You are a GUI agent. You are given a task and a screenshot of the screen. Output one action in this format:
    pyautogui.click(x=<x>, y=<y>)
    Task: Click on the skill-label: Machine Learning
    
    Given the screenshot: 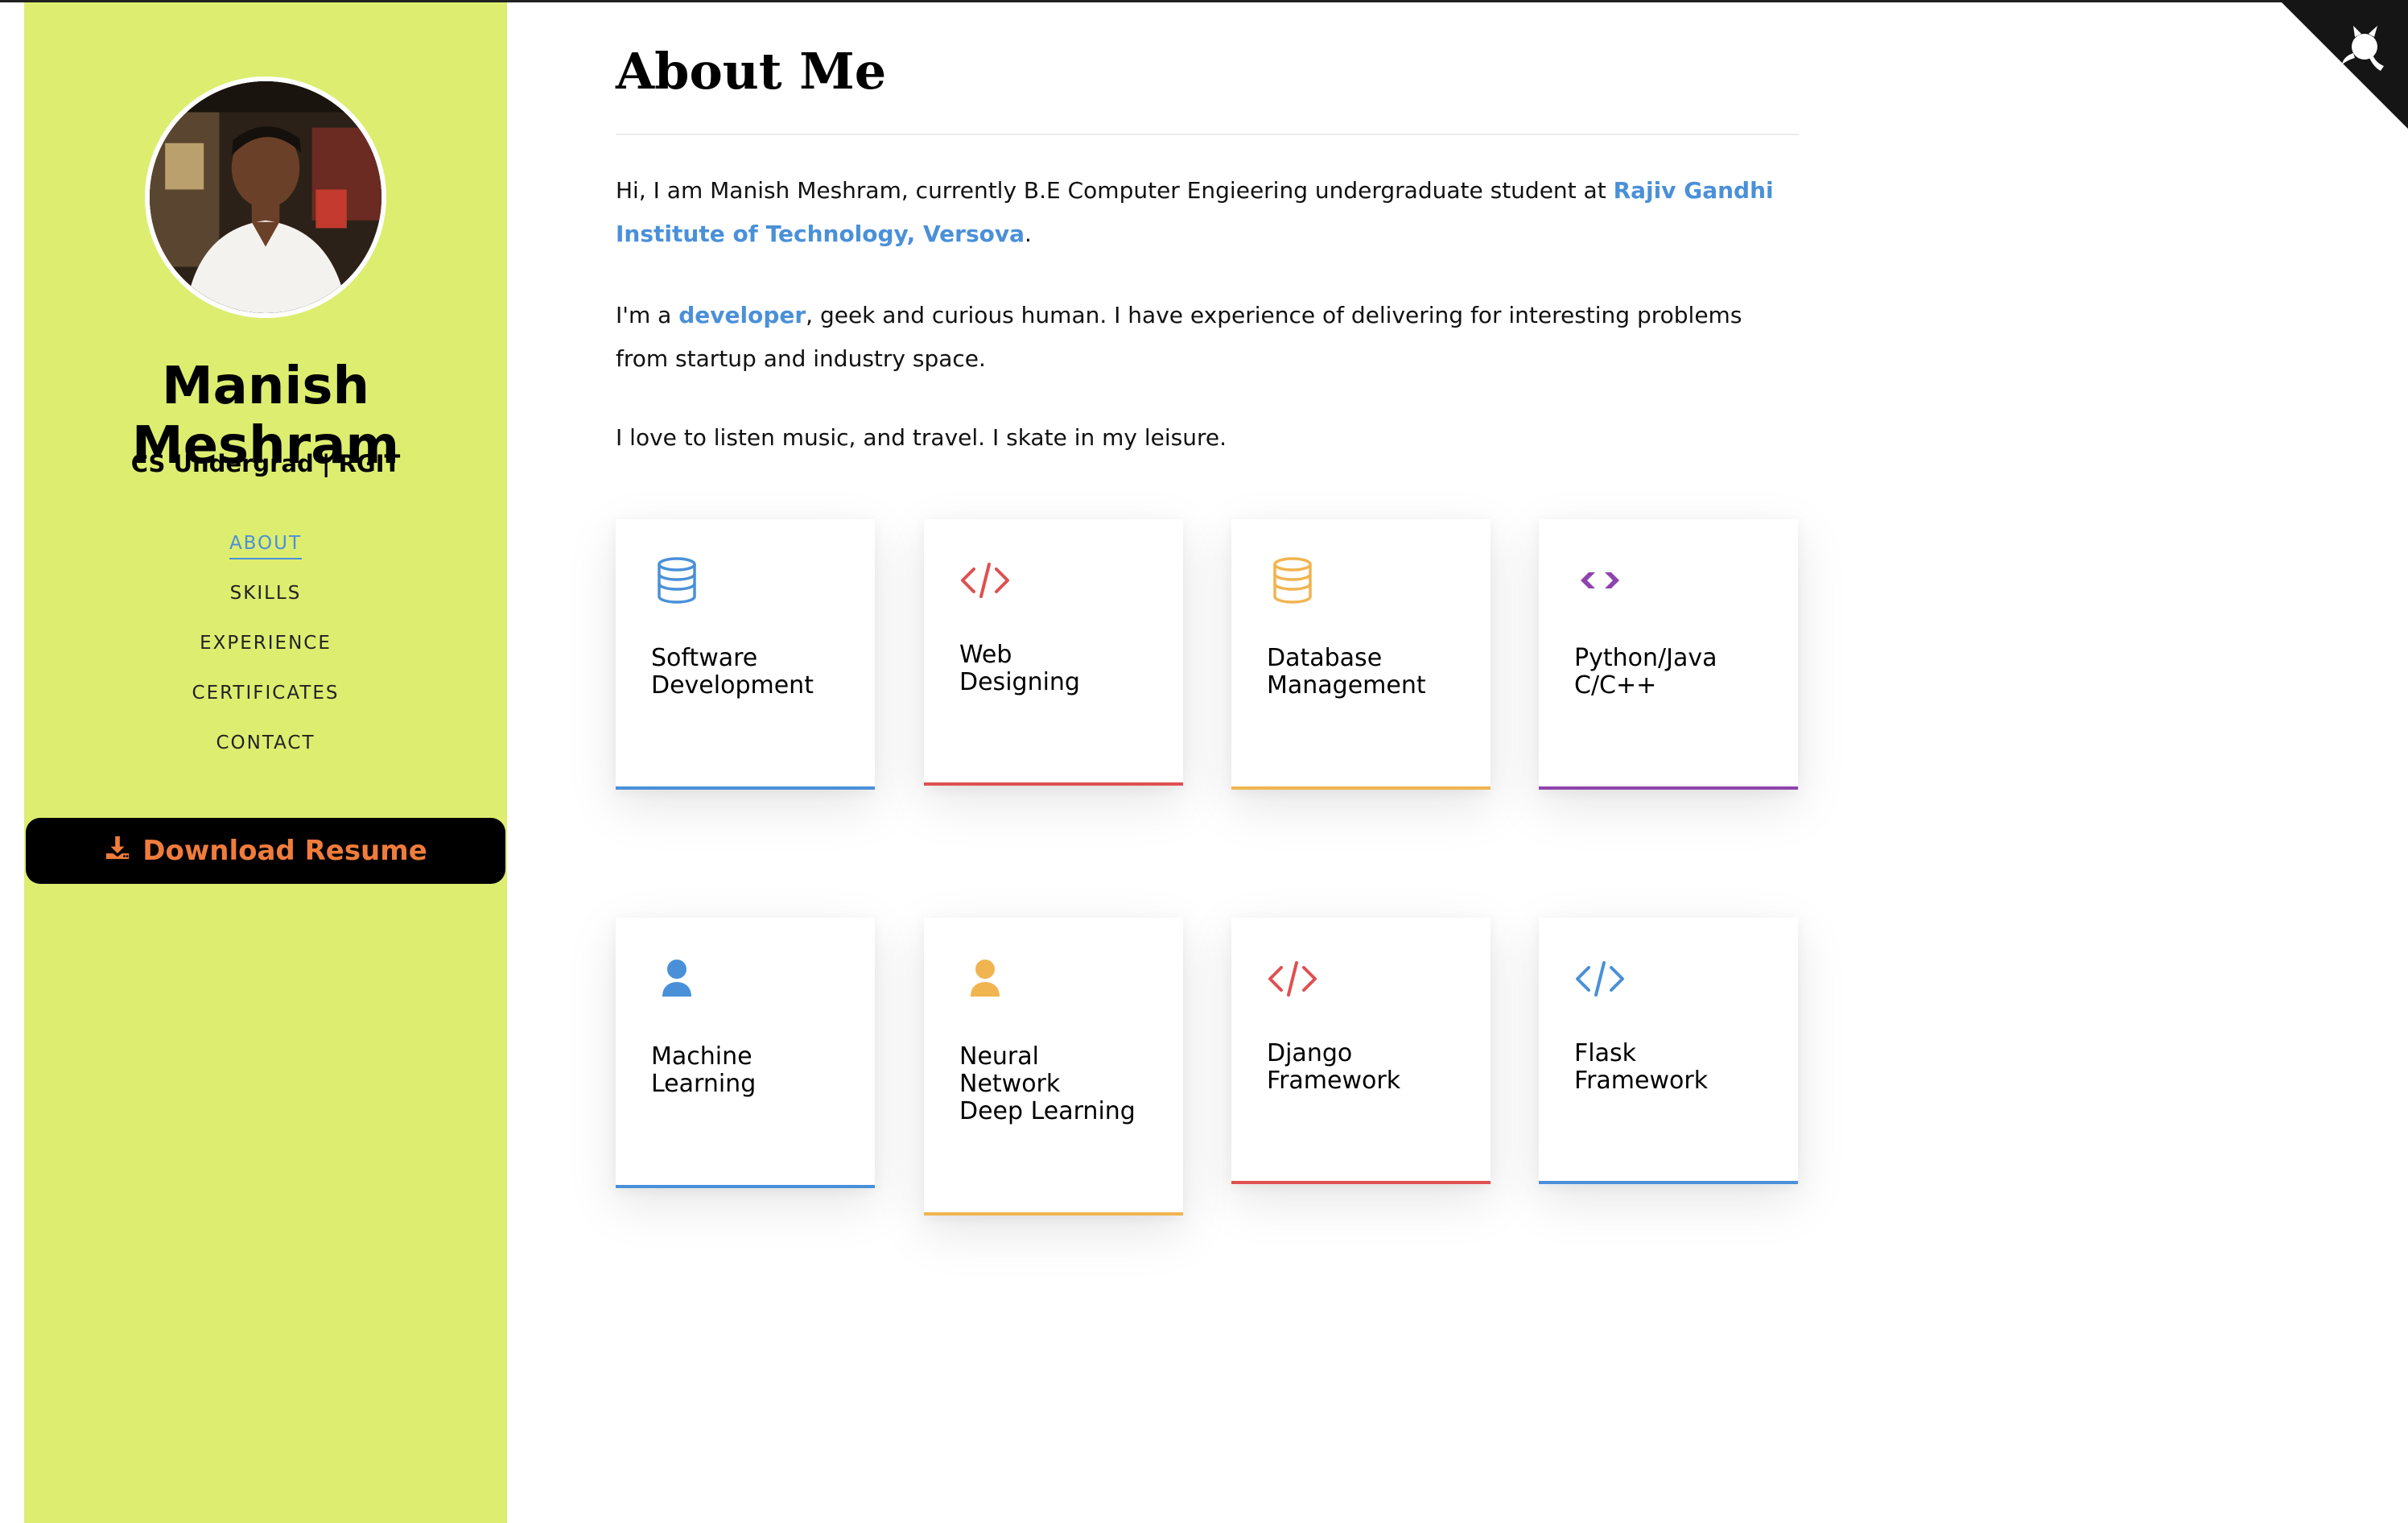 What is the action you would take?
    pyautogui.click(x=755, y=1070)
    